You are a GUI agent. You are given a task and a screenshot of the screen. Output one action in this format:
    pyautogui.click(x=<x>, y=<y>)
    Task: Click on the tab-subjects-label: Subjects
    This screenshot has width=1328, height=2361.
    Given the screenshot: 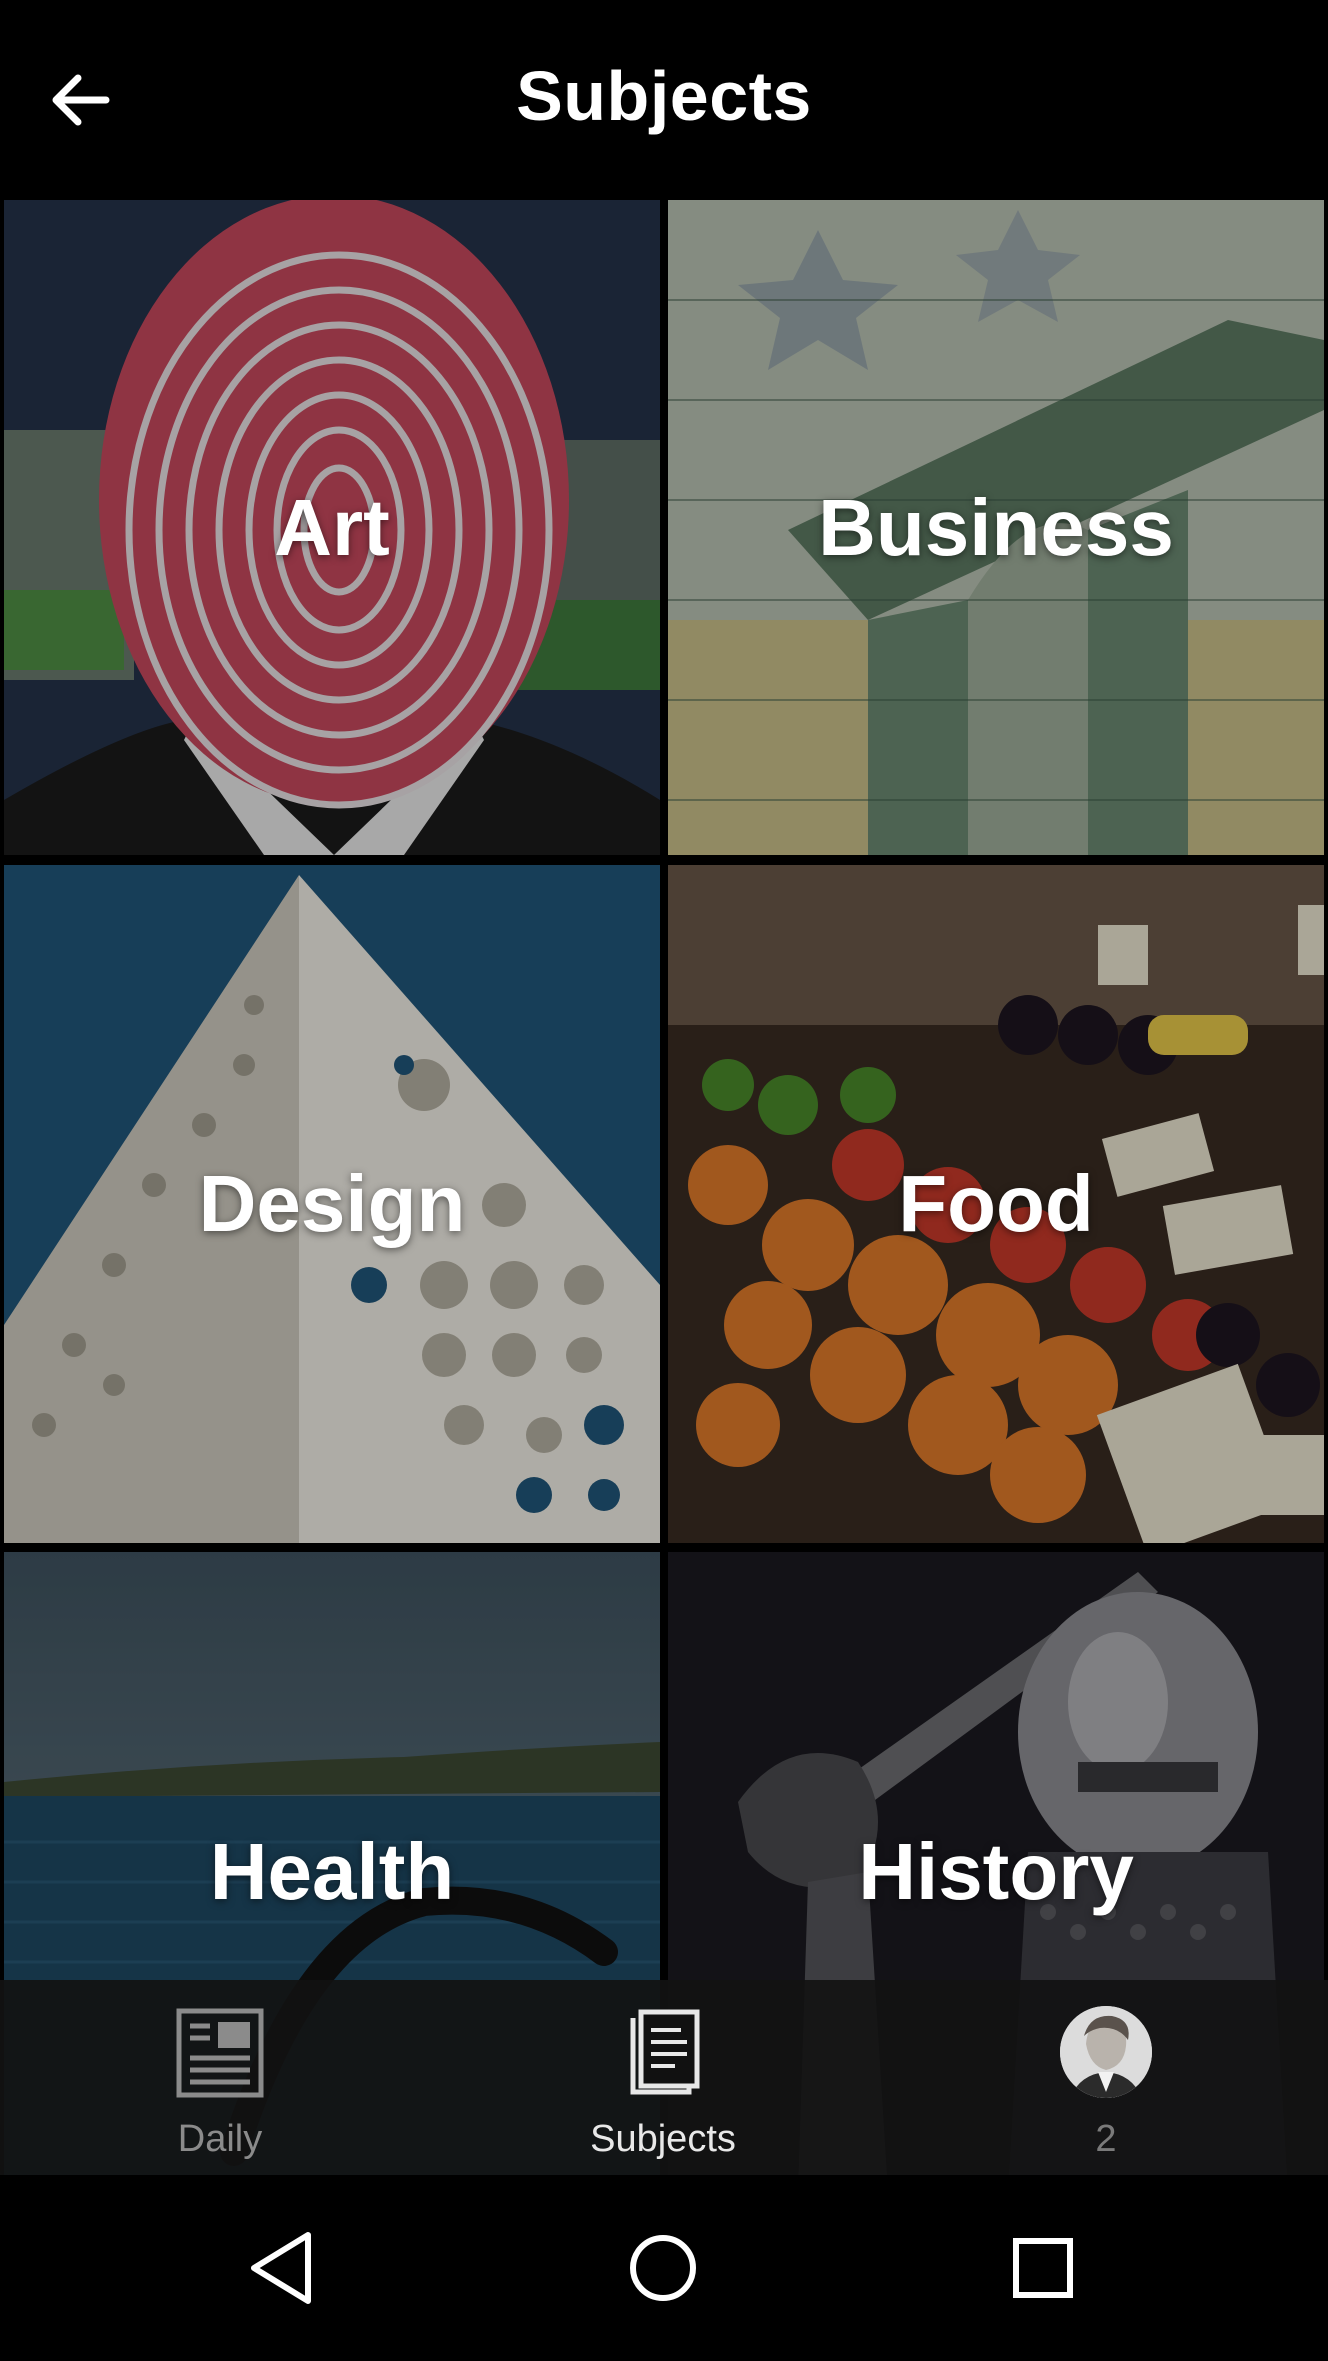 What is the action you would take?
    pyautogui.click(x=663, y=2139)
    